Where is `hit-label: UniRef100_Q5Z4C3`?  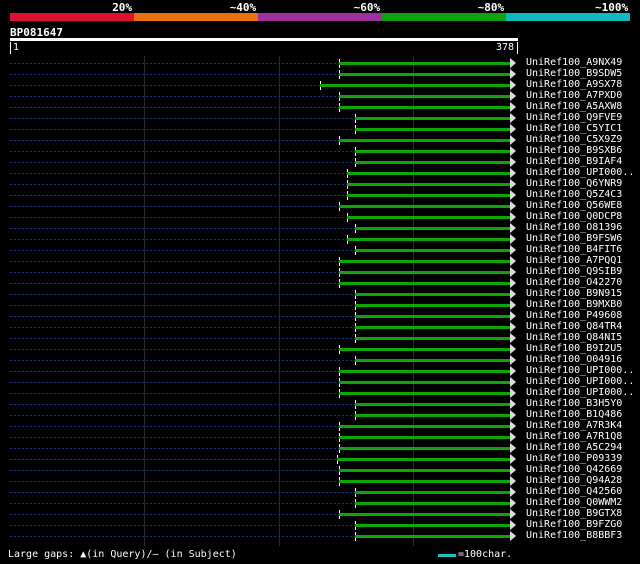 hit-label: UniRef100_Q5Z4C3 is located at coordinates (574, 194).